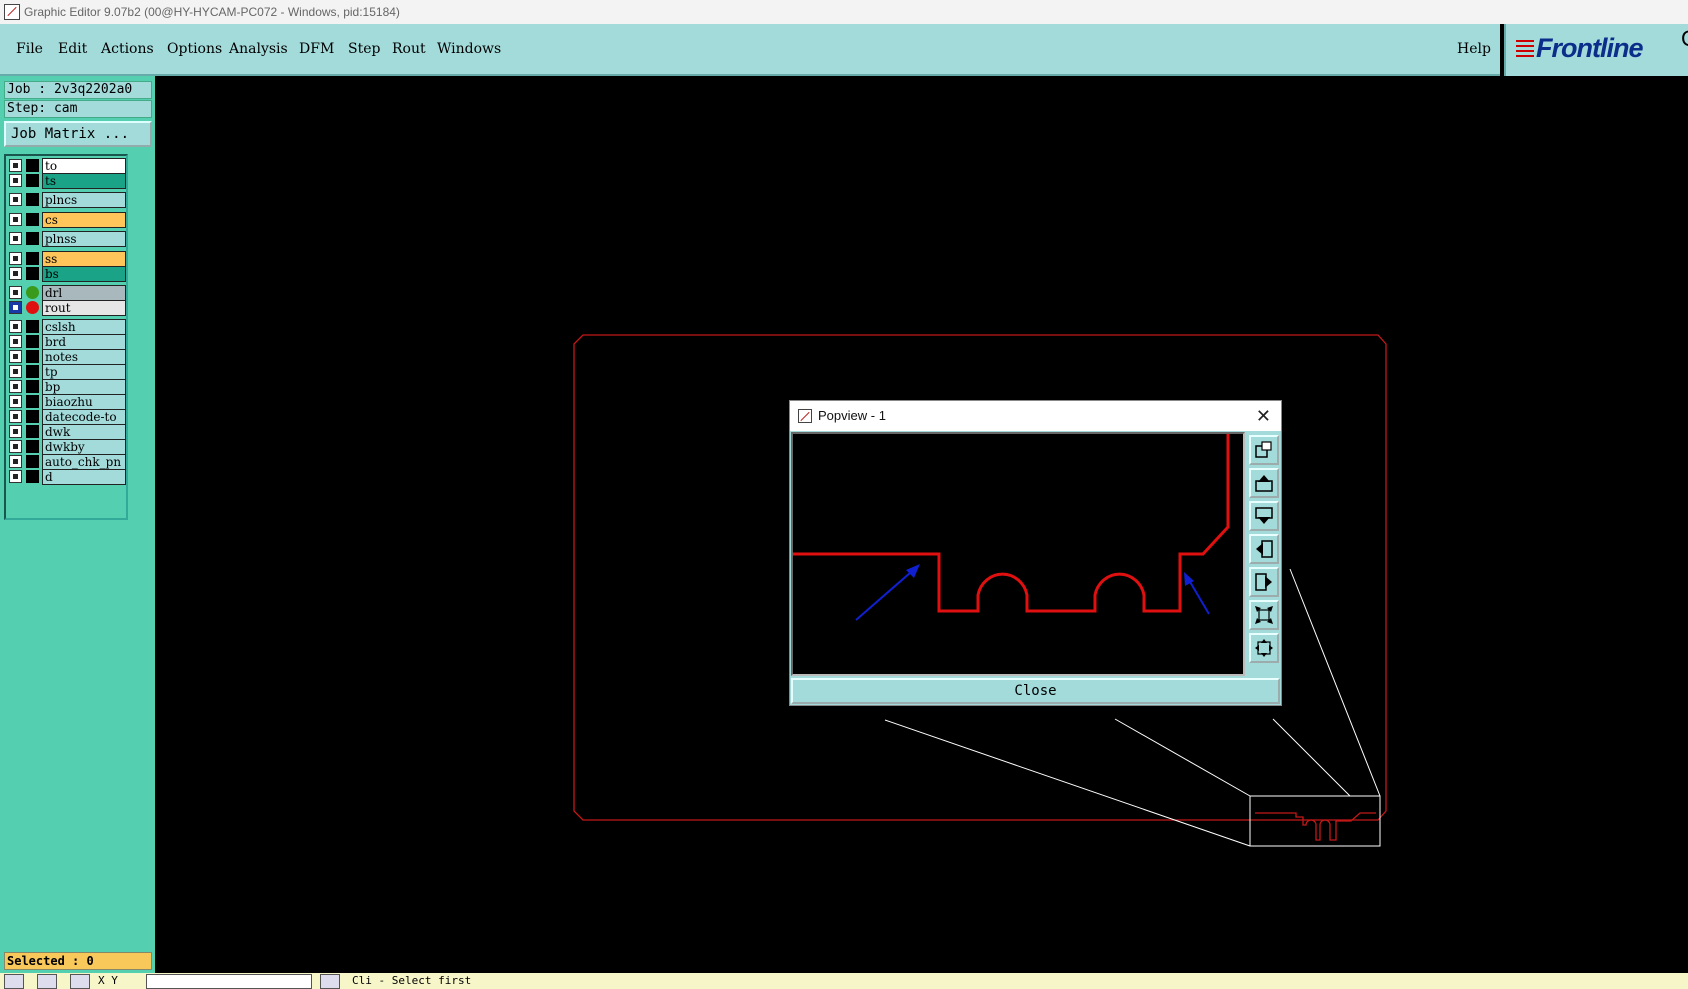 The image size is (1688, 989). I want to click on popview-close-button: Close, so click(1035, 691).